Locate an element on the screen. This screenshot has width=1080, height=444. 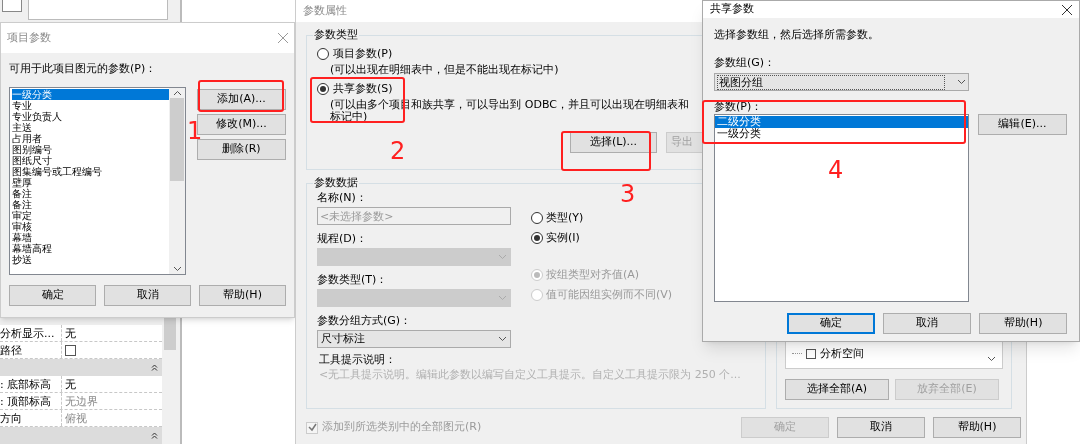
property-value: 俯视 is located at coordinates (76, 418).